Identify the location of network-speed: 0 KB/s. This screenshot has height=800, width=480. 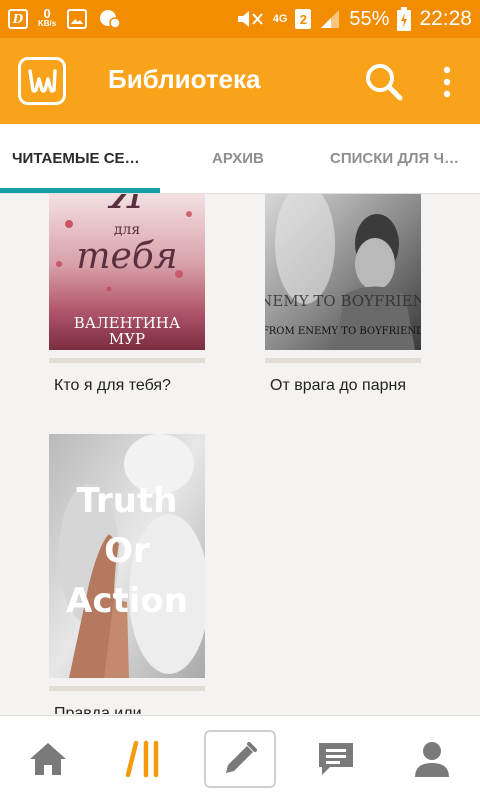
(47, 17).